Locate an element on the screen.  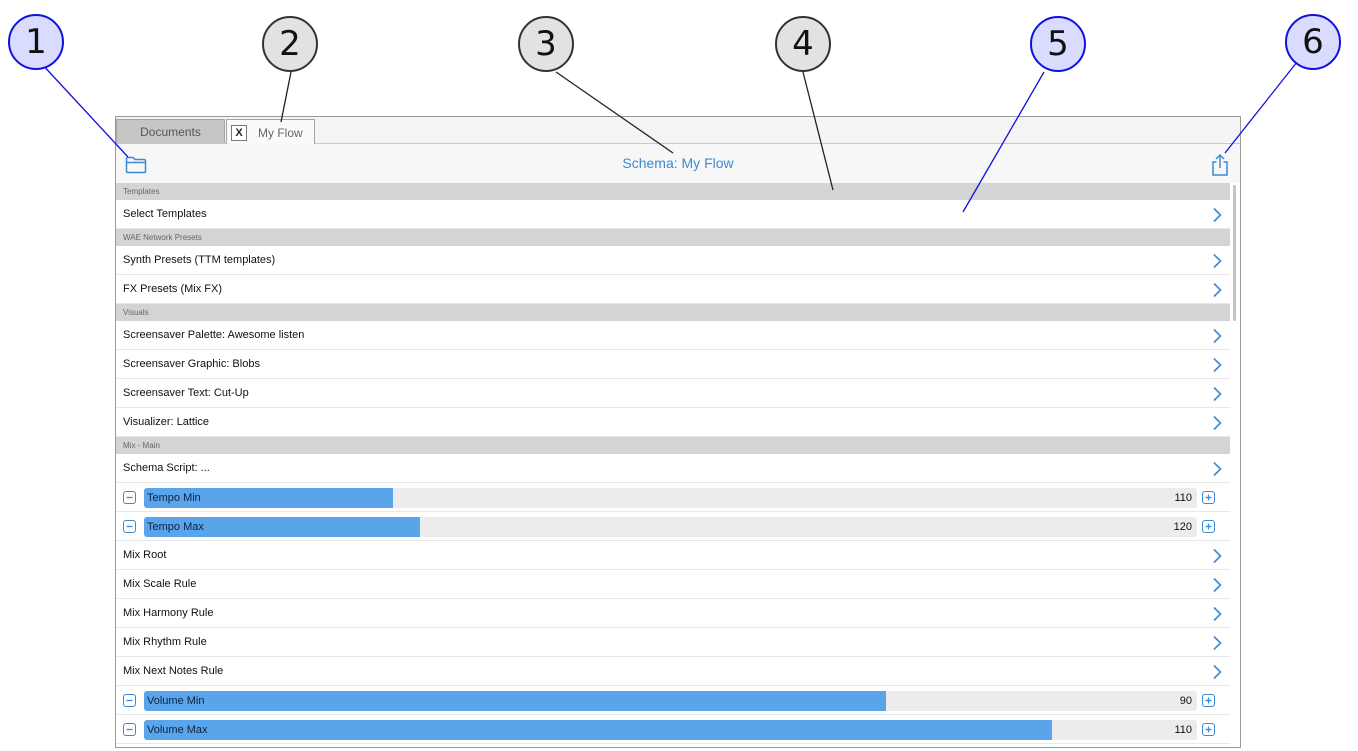
callout-5: 5 is located at coordinates (1058, 44).